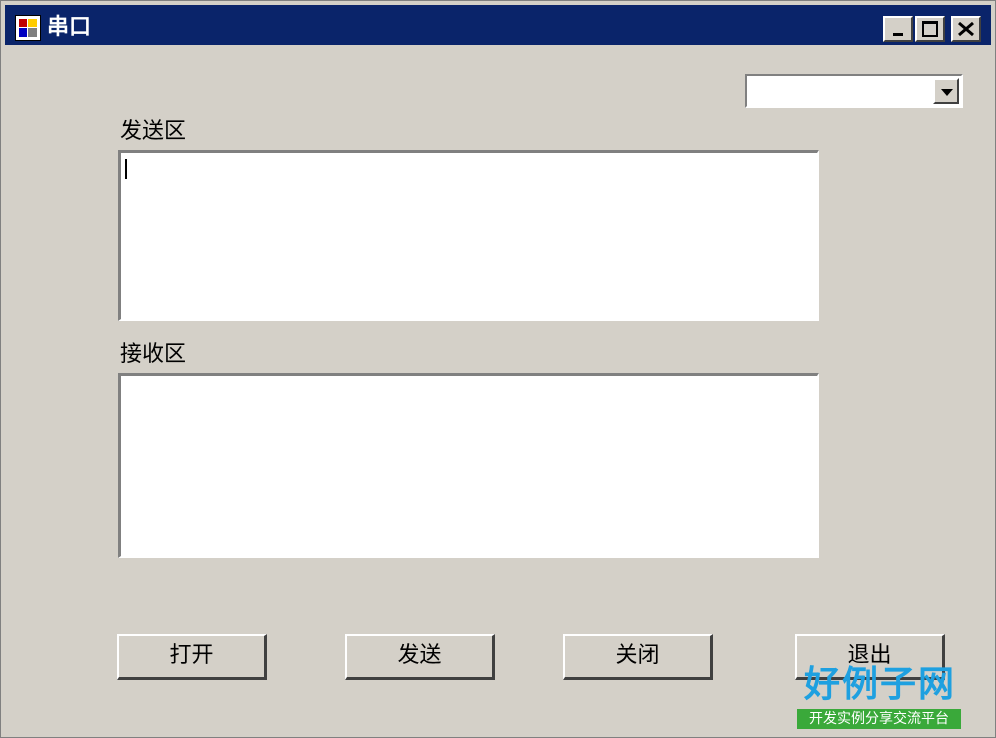 This screenshot has height=738, width=996. Describe the element at coordinates (420, 657) in the screenshot. I see `send-button: 发送` at that location.